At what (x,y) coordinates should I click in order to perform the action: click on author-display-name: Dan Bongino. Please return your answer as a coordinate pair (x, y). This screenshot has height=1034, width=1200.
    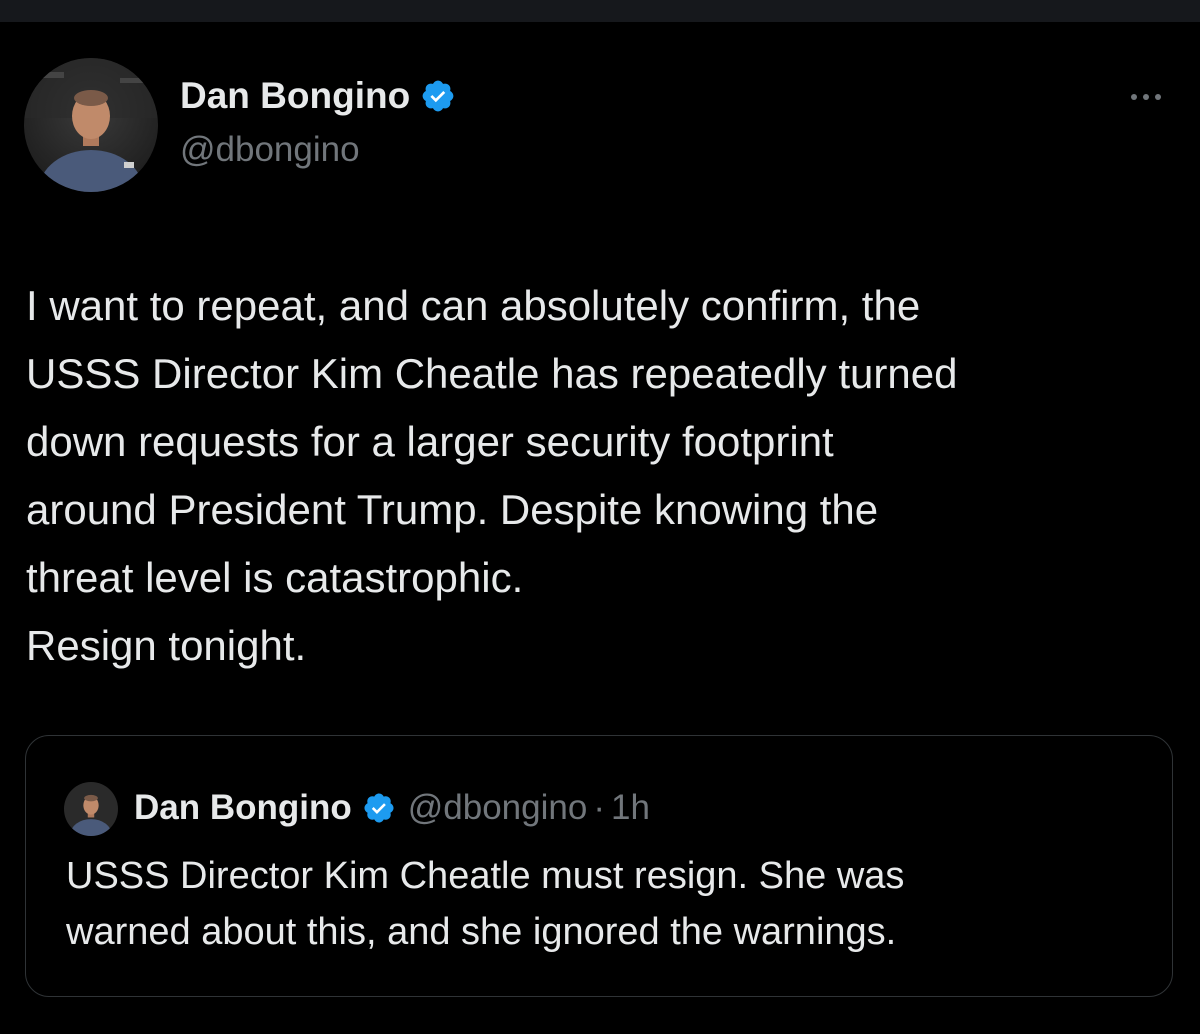
    Looking at the image, I should click on (295, 96).